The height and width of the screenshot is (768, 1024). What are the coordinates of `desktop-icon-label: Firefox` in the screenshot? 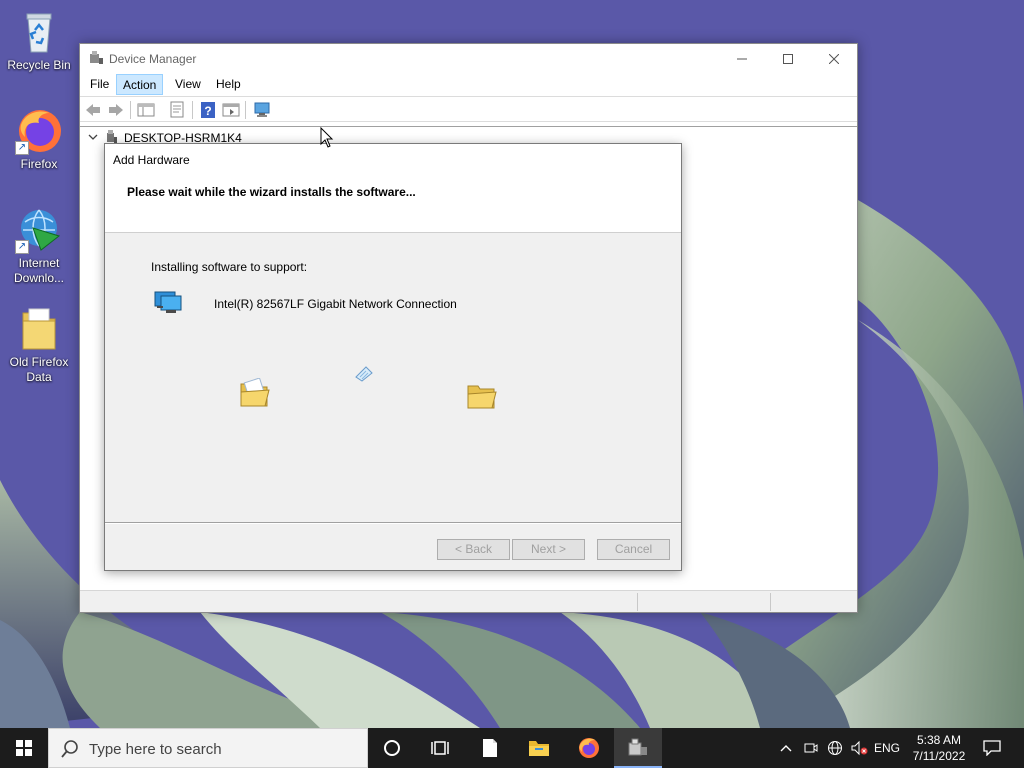 It's located at (39, 164).